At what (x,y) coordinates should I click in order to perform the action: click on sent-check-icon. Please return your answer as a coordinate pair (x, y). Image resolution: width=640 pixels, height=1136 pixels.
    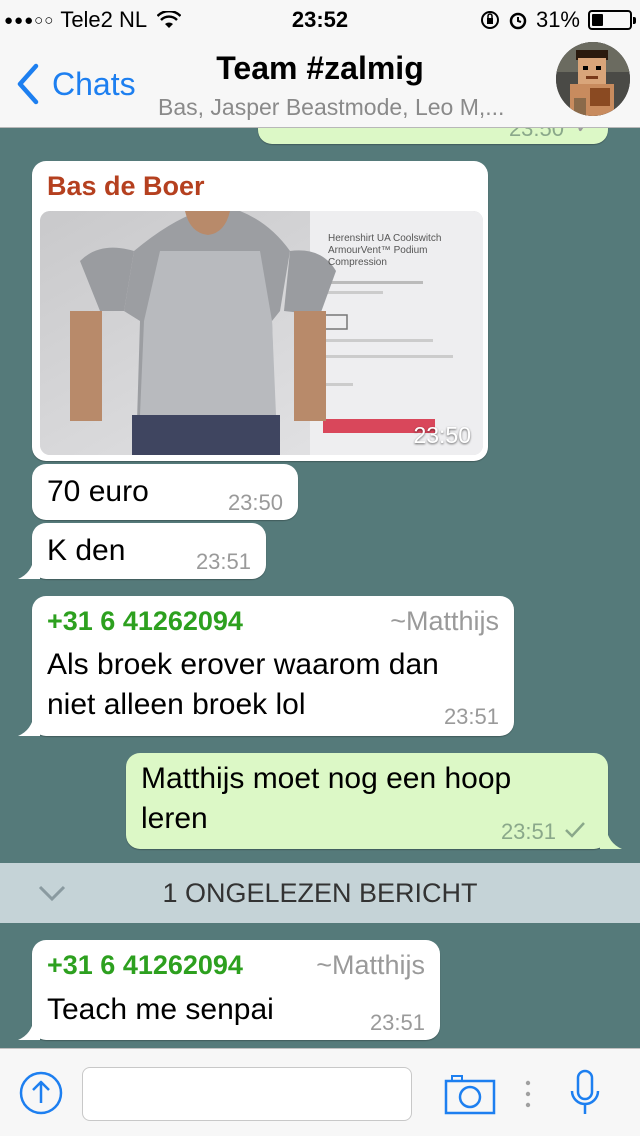
    Looking at the image, I should click on (575, 830).